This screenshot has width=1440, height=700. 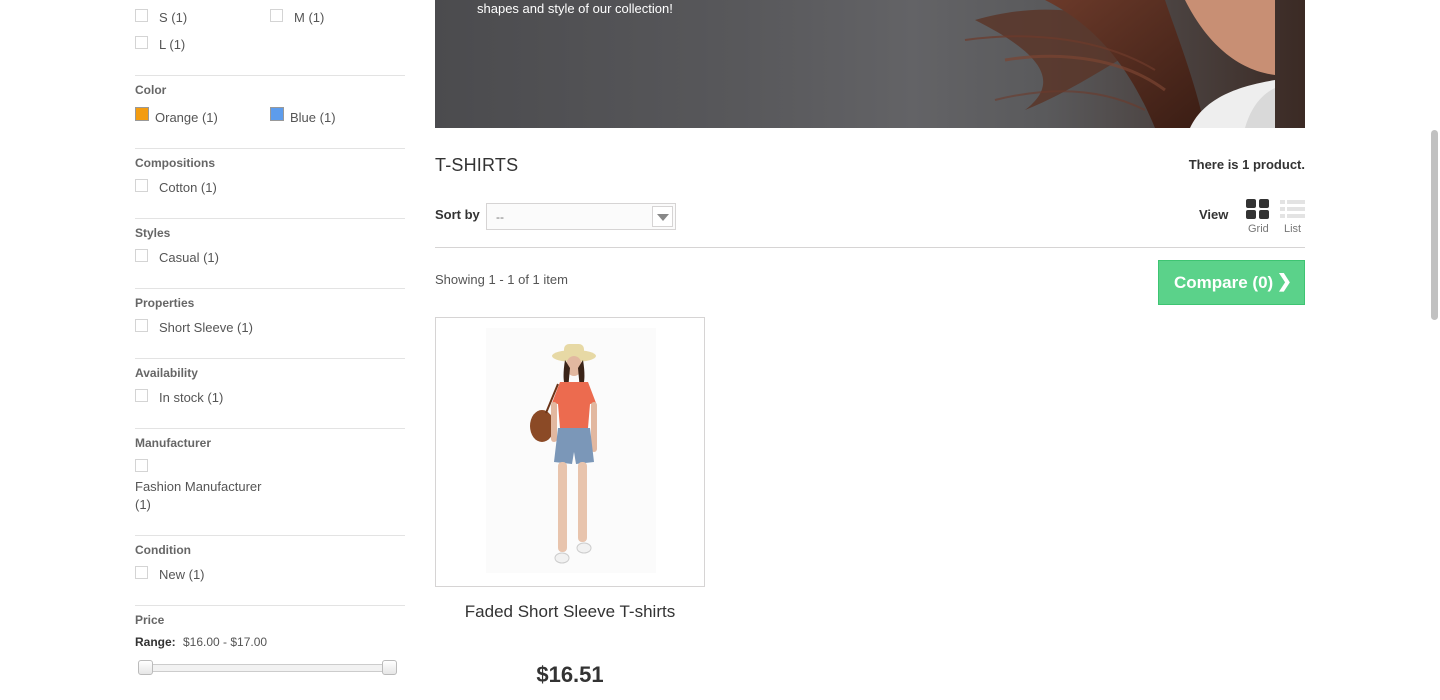 I want to click on short-sleeve-checkbox, so click(x=141, y=325).